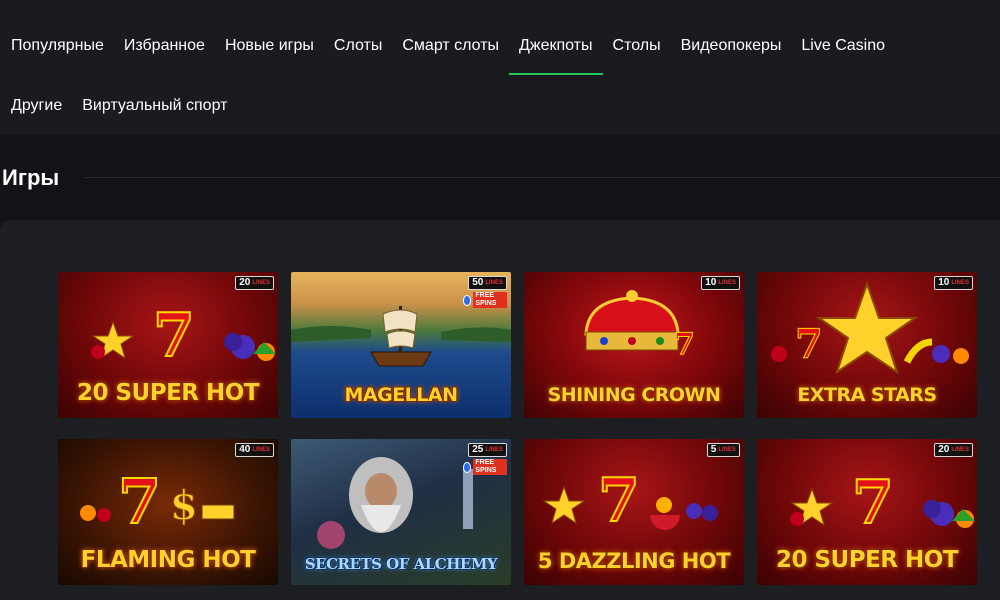  Describe the element at coordinates (401, 345) in the screenshot. I see `game-card-magellan: 50 LINES FREE SPINS MAGELLAN` at that location.